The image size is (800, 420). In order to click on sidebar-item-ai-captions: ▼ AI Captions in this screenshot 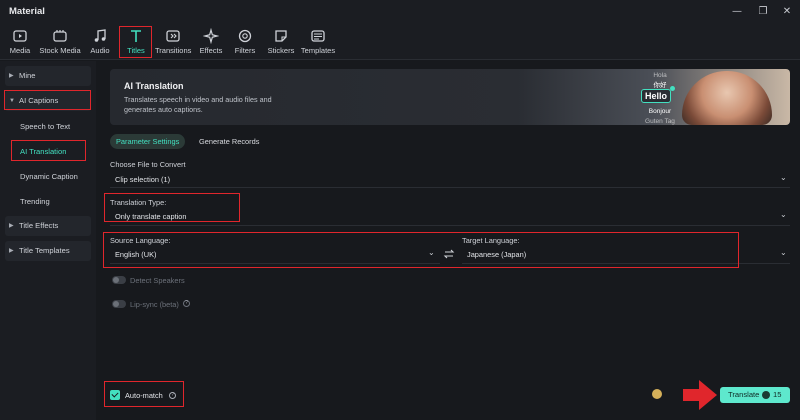, I will do `click(48, 101)`.